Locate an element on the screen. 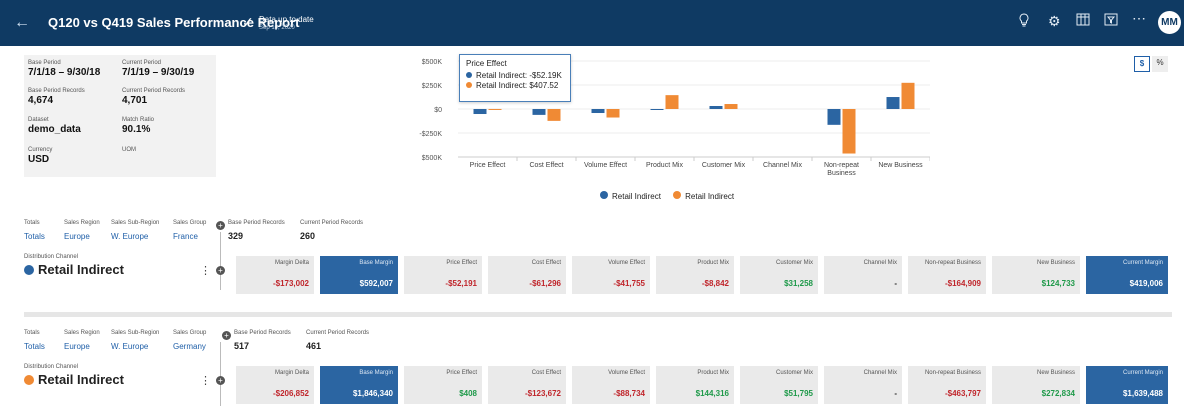  metric-card-label: Channel Mix is located at coordinates (880, 263).